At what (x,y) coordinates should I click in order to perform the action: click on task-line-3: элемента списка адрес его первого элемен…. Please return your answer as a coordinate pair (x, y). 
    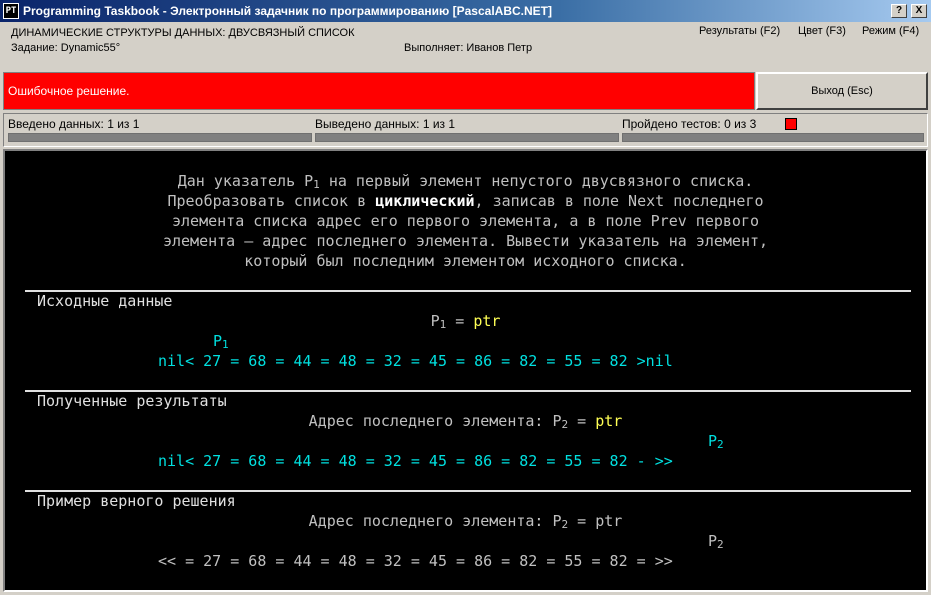
    Looking at the image, I should click on (465, 221).